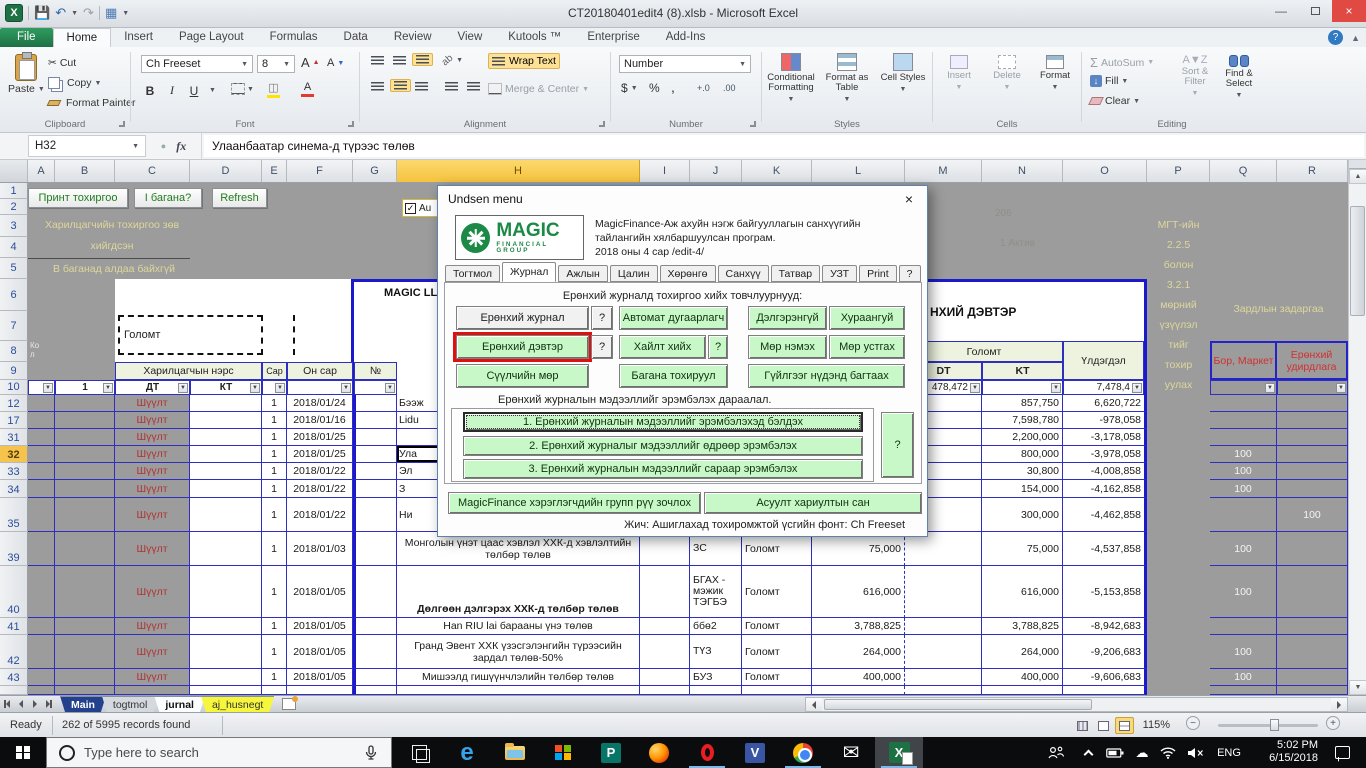 The height and width of the screenshot is (768, 1366). What do you see at coordinates (867, 347) in the screenshot?
I see `delete-row-button: Мөр устгах` at bounding box center [867, 347].